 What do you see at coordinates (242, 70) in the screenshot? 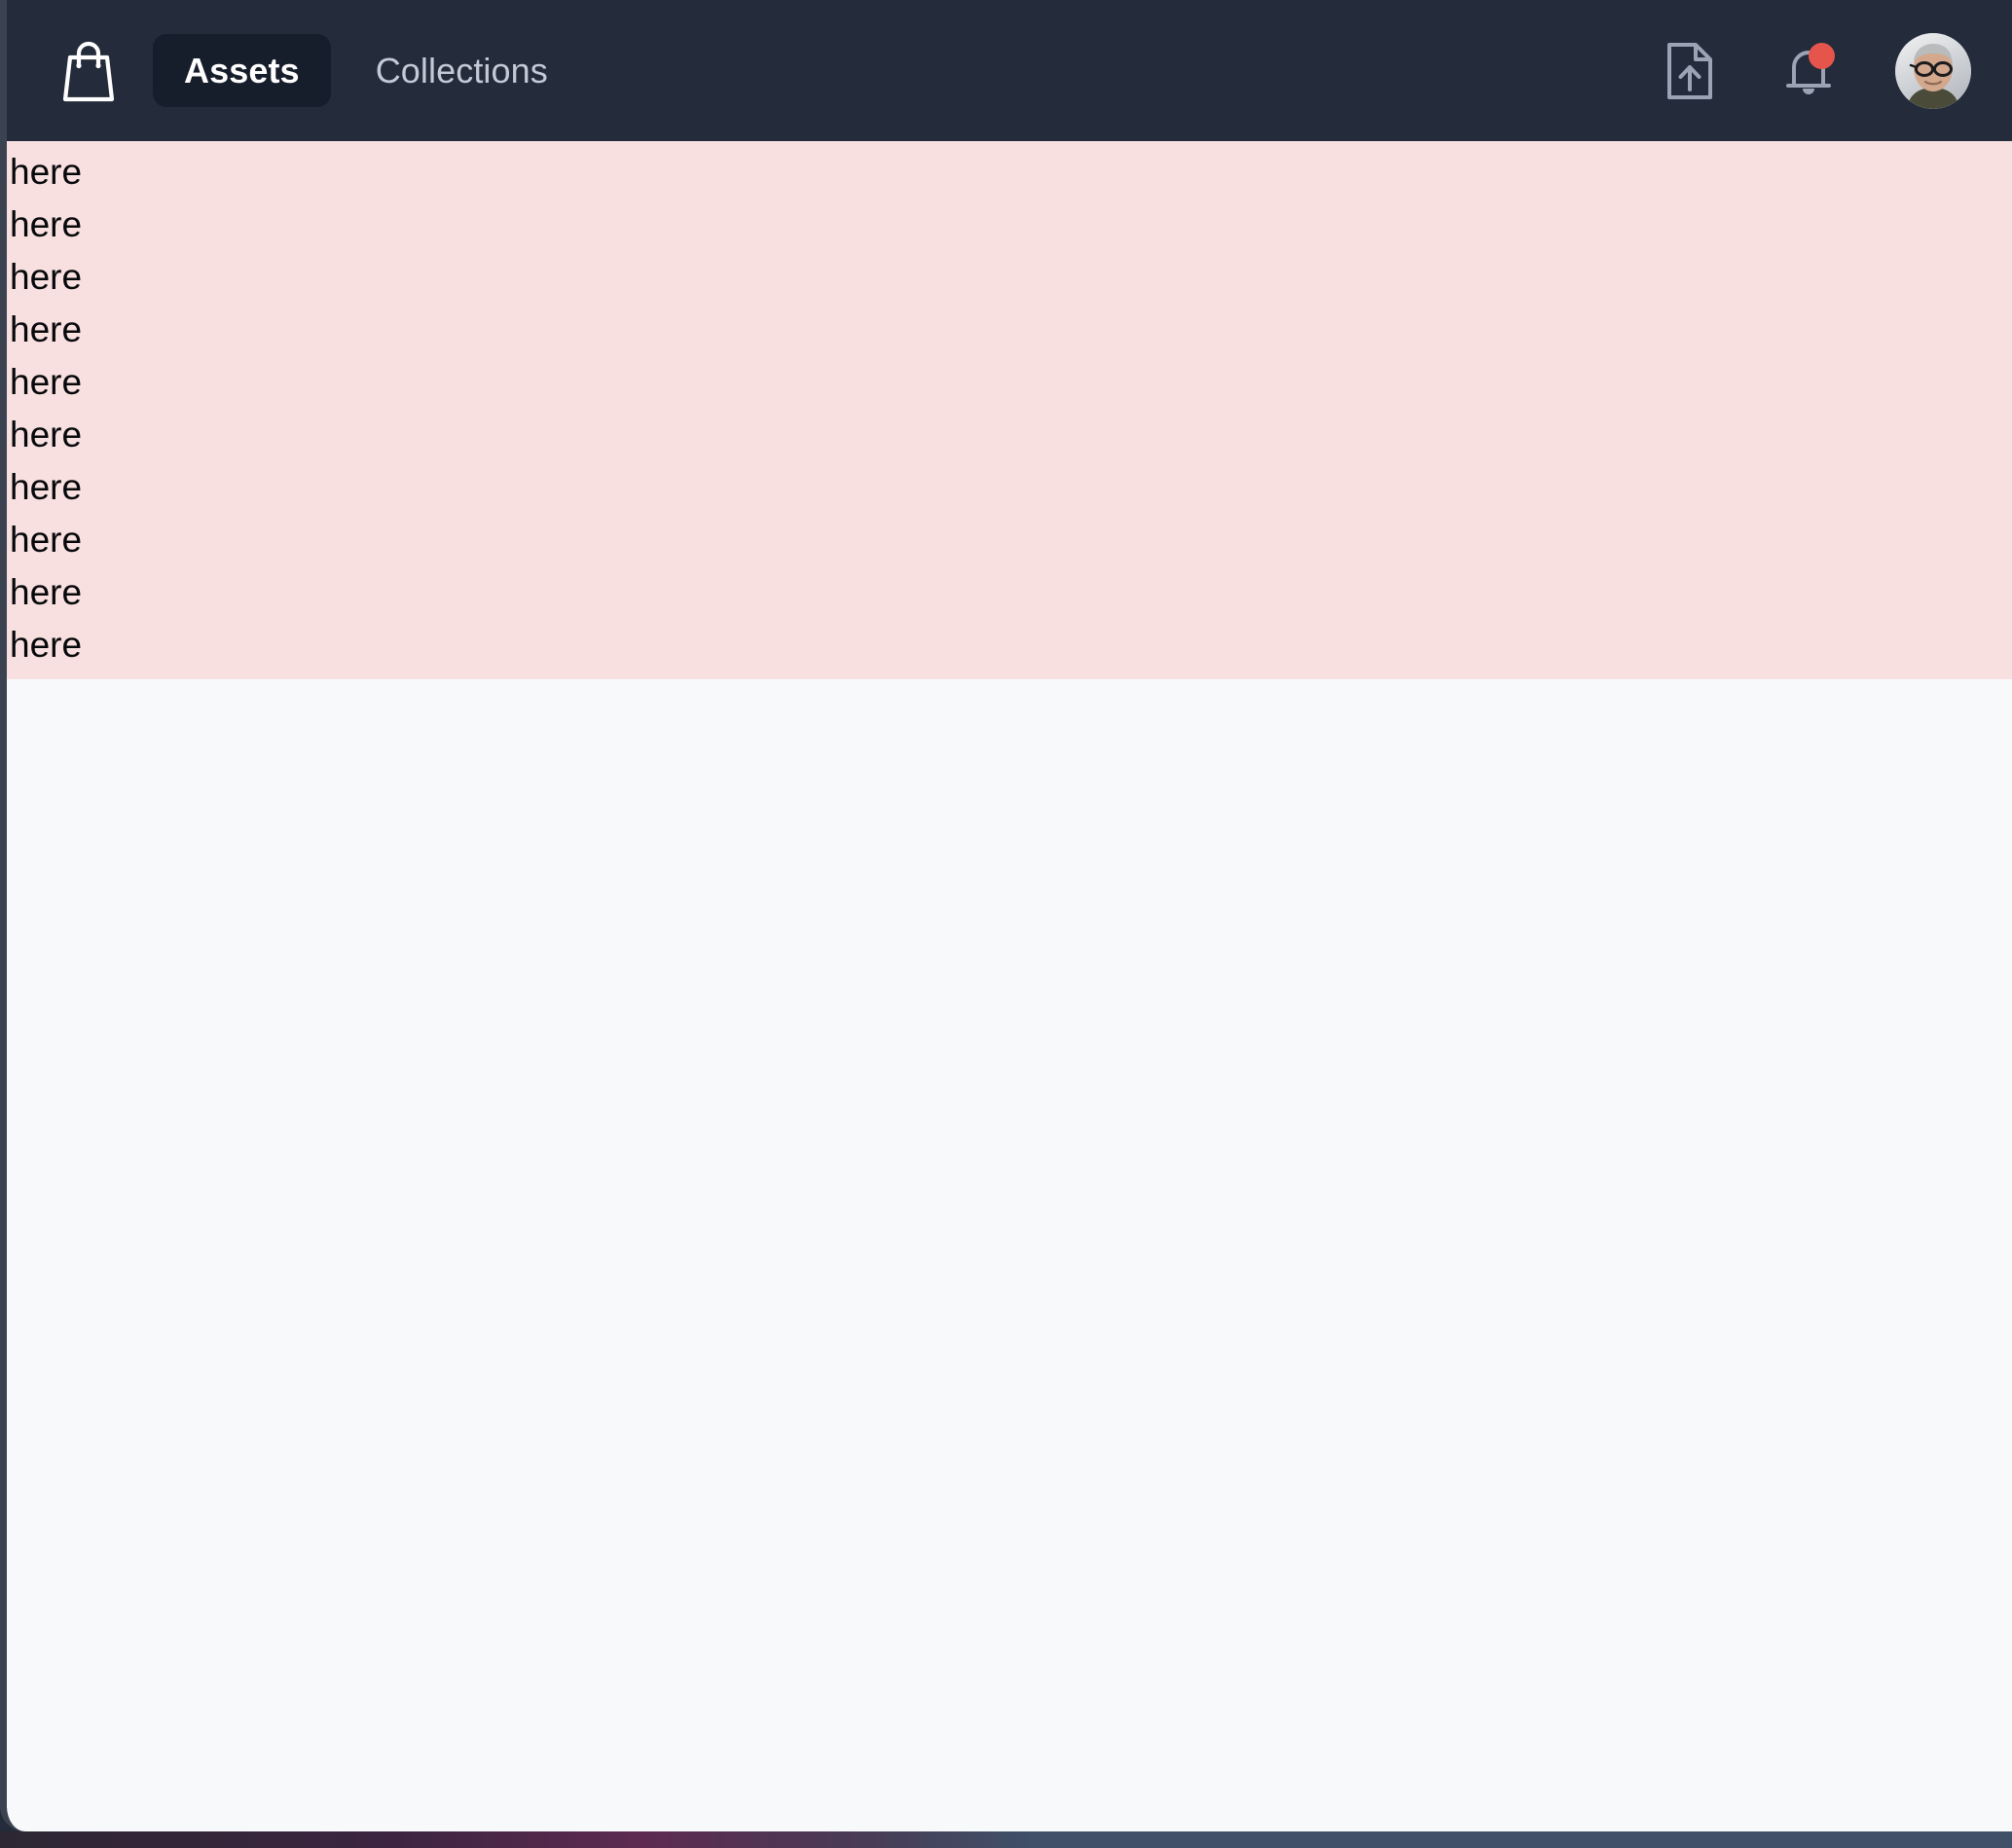
I see `tab-assets: Assets` at bounding box center [242, 70].